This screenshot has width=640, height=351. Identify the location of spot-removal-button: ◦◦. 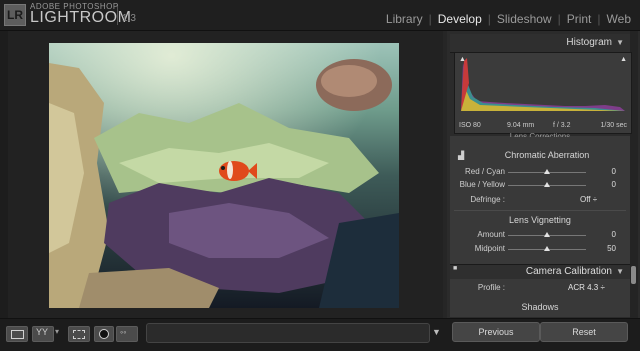
(127, 334).